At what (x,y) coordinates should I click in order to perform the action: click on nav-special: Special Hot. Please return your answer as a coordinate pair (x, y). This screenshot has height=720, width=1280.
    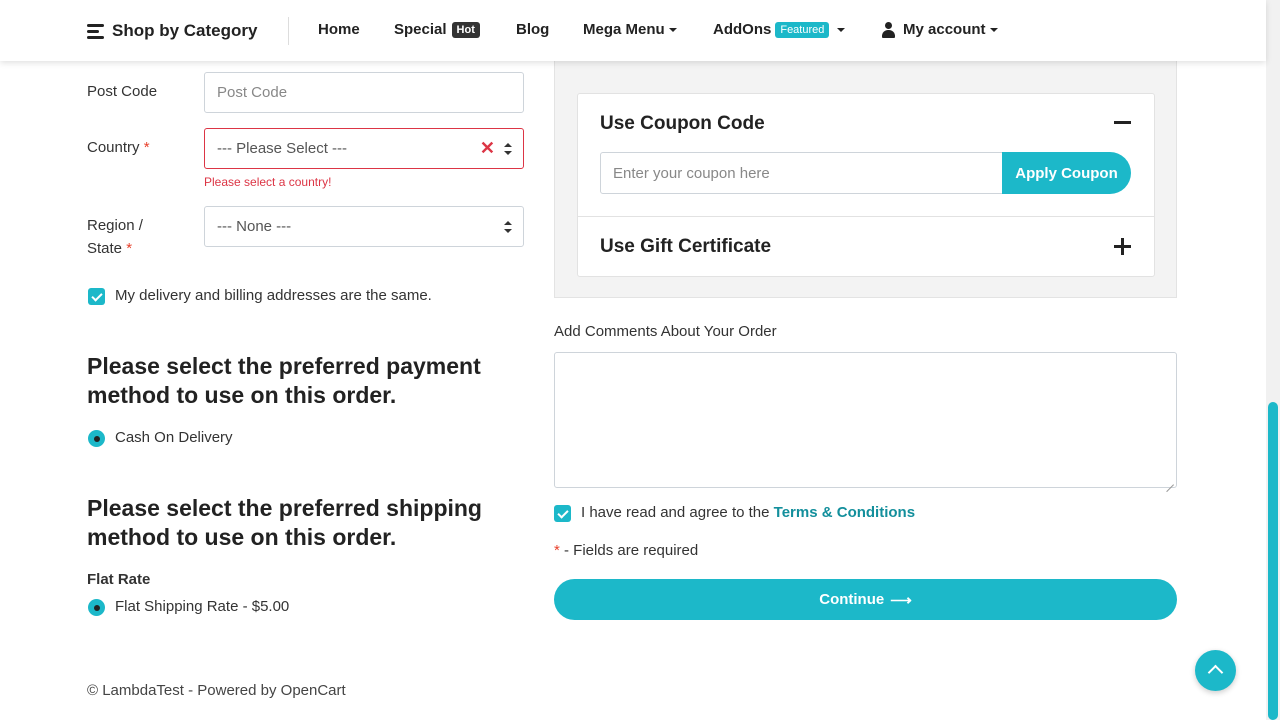
    Looking at the image, I should click on (437, 29).